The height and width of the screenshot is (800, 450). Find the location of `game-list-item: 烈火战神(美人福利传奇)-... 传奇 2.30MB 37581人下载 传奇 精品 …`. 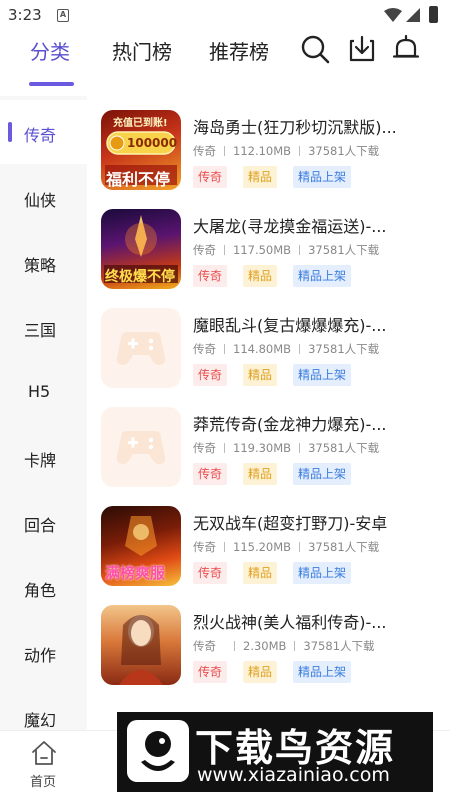

game-list-item: 烈火战神(美人福利传奇)-... 传奇 2.30MB 37581人下载 传奇 精品 … is located at coordinates (268, 643).